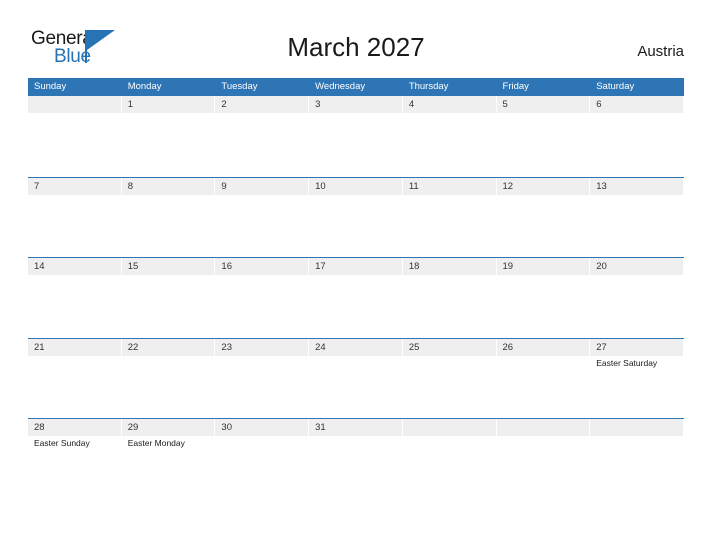 This screenshot has width=712, height=550. What do you see at coordinates (627, 362) in the screenshot?
I see `day-event: Easter Saturday` at bounding box center [627, 362].